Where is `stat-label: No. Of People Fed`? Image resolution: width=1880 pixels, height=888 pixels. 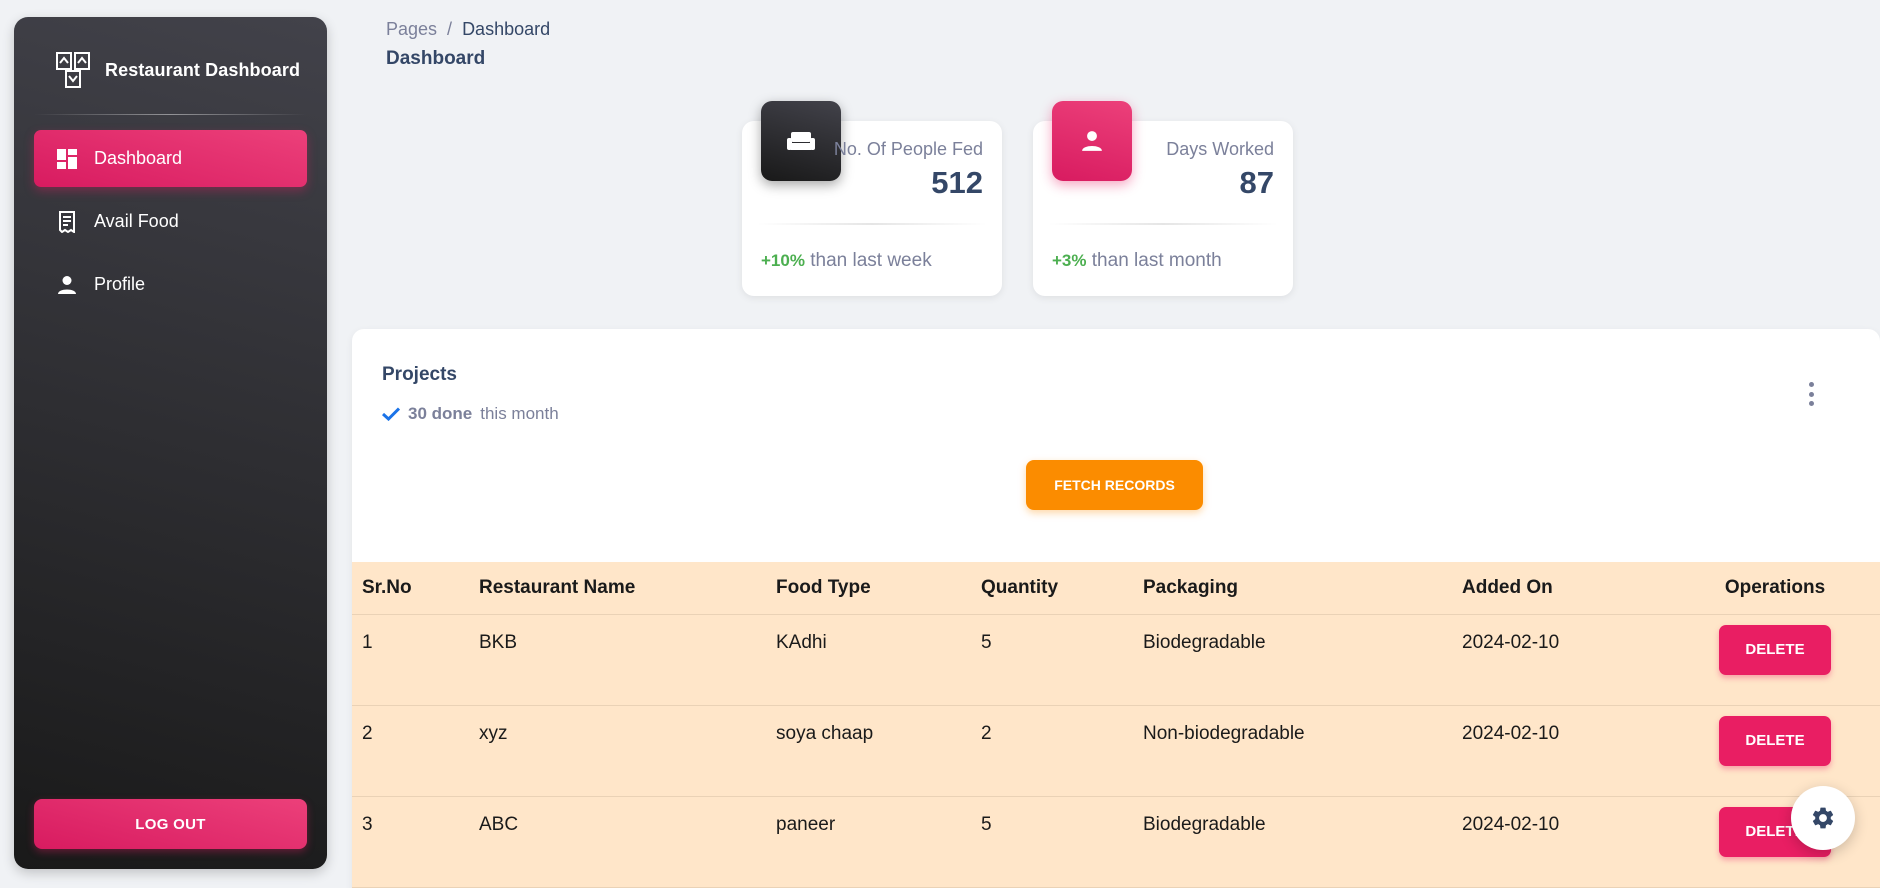
stat-label: No. Of People Fed is located at coordinates (908, 149).